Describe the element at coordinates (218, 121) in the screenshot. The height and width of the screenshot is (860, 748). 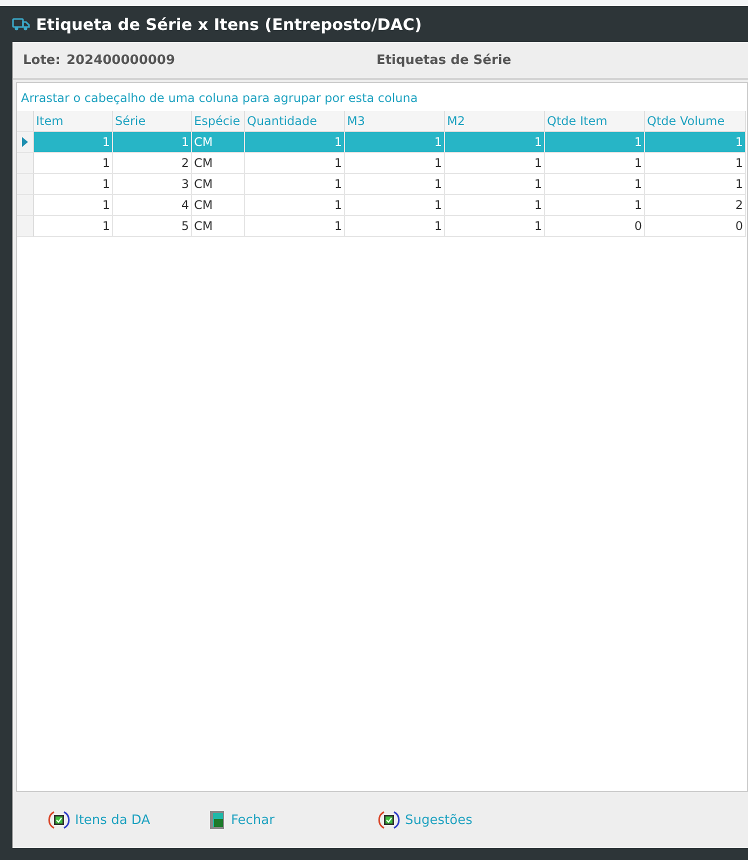
I see `column-header: Espécie` at that location.